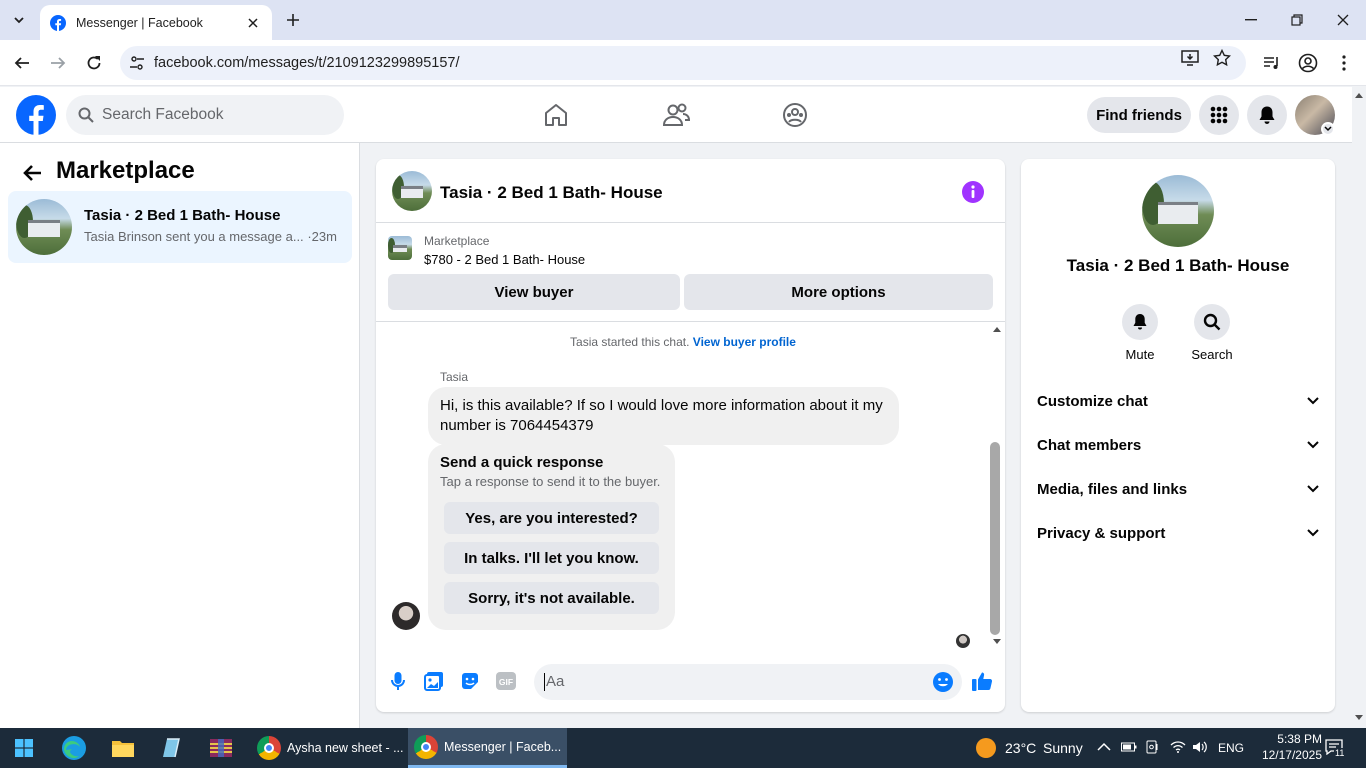  Describe the element at coordinates (454, 377) in the screenshot. I see `sender-name: Tasia` at that location.